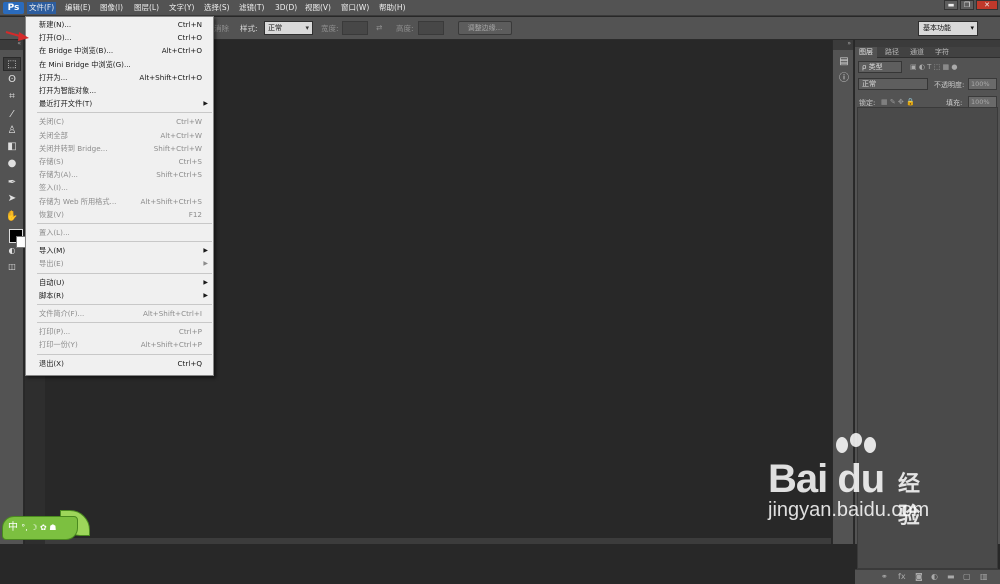 This screenshot has width=1000, height=584. Describe the element at coordinates (12, 183) in the screenshot. I see `pen-tool-icon: ✒` at that location.